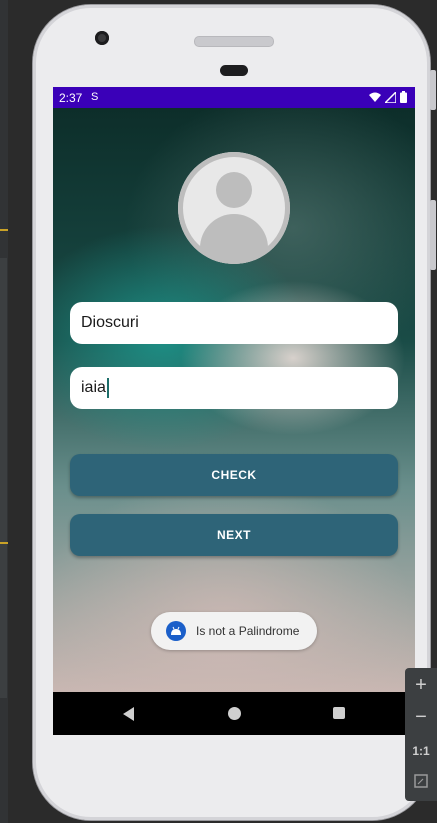 Image resolution: width=437 pixels, height=823 pixels. Describe the element at coordinates (128, 714) in the screenshot. I see `back-icon` at that location.